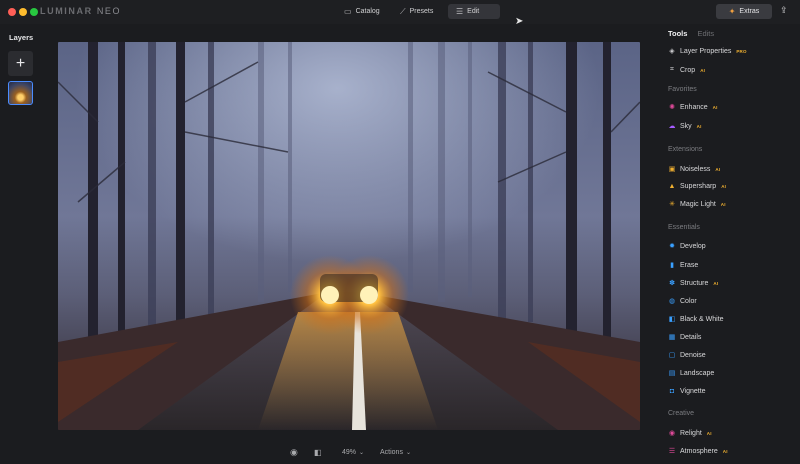 Image resolution: width=800 pixels, height=464 pixels. Describe the element at coordinates (693, 355) in the screenshot. I see `tool-label: Denoise` at that location.